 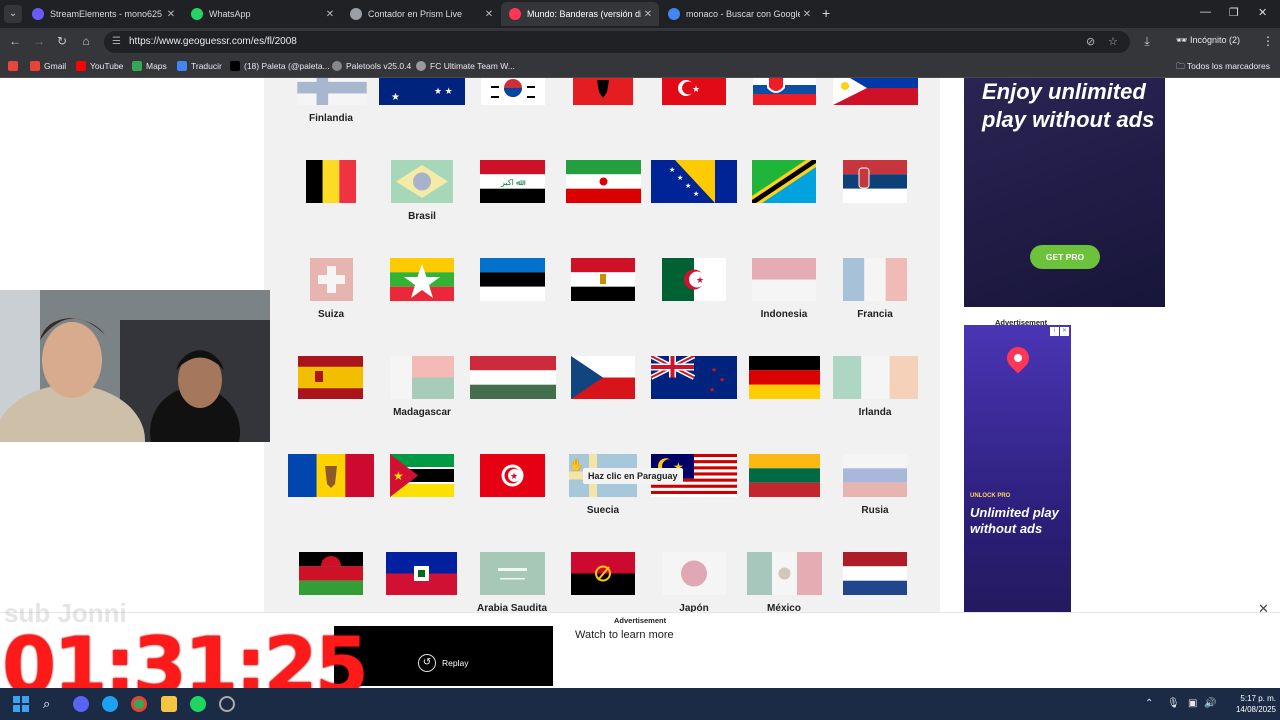 I want to click on bookmarks-apps-icon, so click(x=15, y=66).